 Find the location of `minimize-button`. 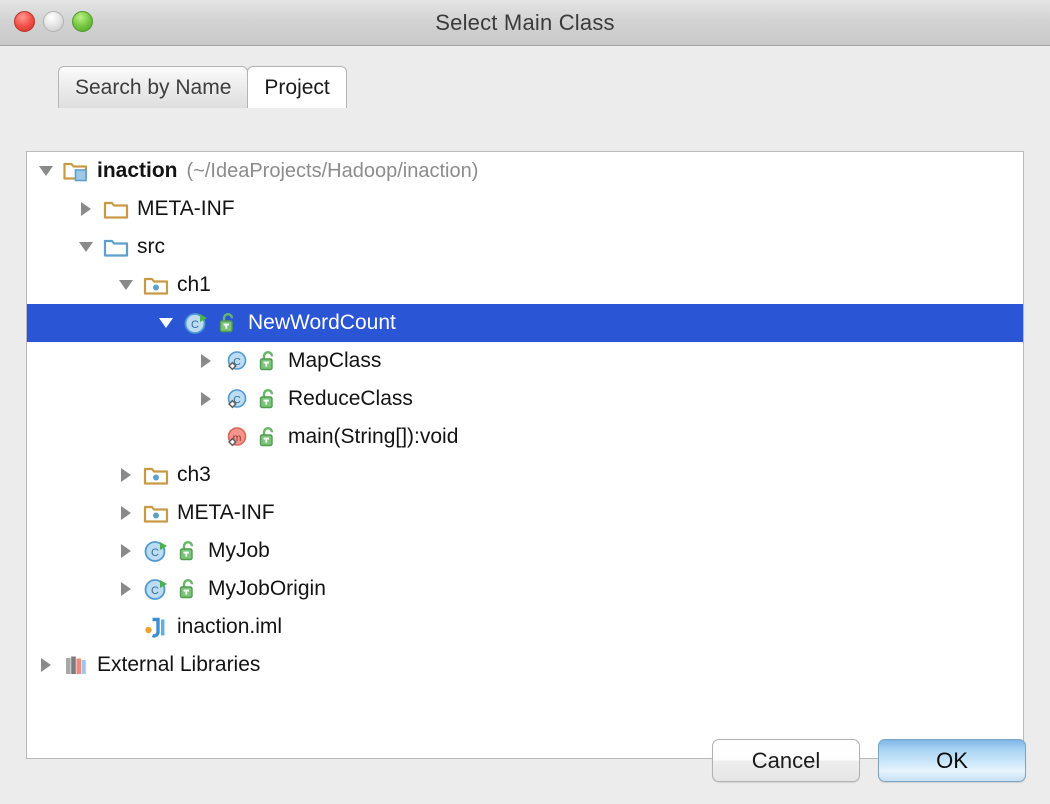

minimize-button is located at coordinates (53, 21).